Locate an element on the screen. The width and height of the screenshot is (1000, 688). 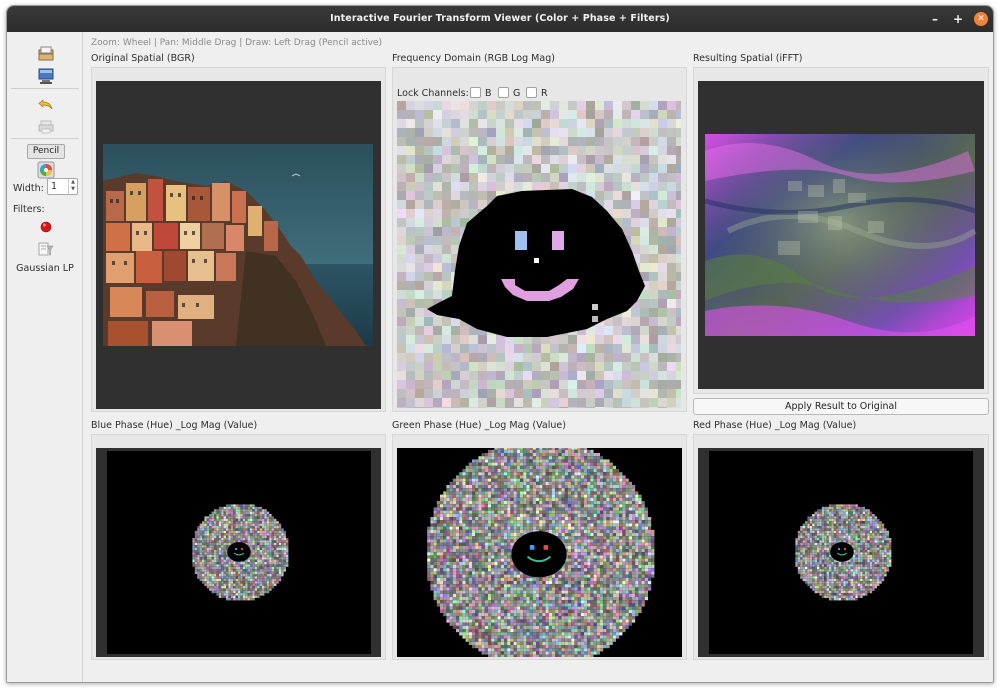
width-value: 1 is located at coordinates (54, 186).